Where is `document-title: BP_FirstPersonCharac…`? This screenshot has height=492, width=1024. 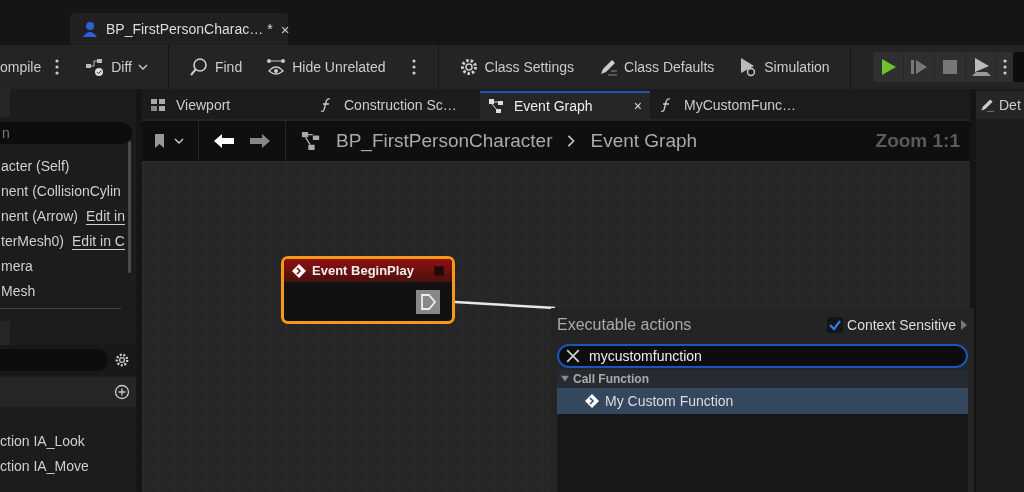 document-title: BP_FirstPersonCharac… is located at coordinates (185, 29).